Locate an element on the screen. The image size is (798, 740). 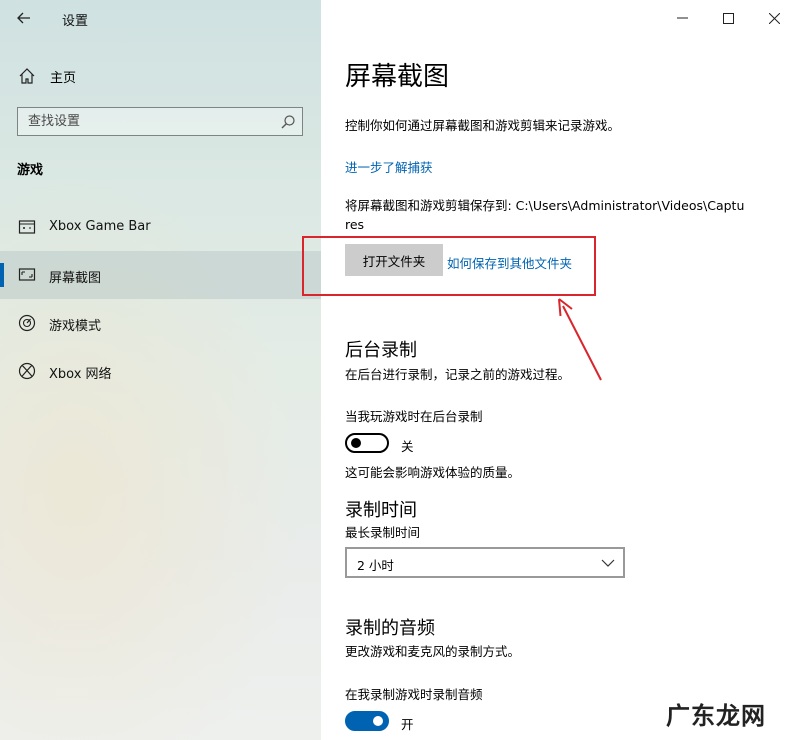
xbox-icon is located at coordinates (27, 371).